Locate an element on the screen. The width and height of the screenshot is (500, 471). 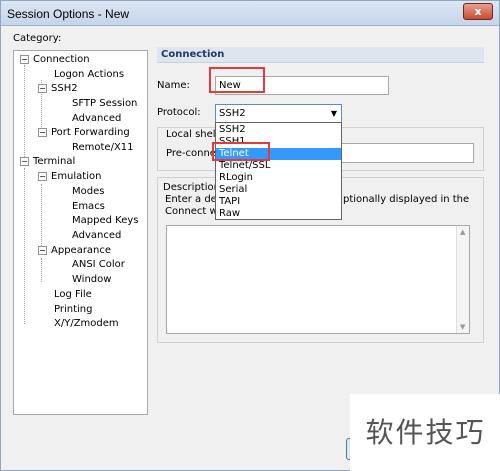
name-label: Name: is located at coordinates (173, 85).